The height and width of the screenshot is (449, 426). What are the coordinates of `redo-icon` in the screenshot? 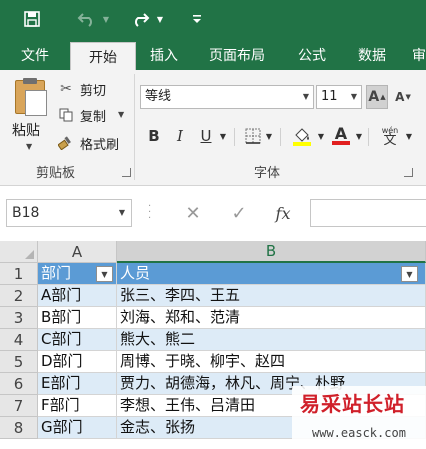 It's located at (140, 19).